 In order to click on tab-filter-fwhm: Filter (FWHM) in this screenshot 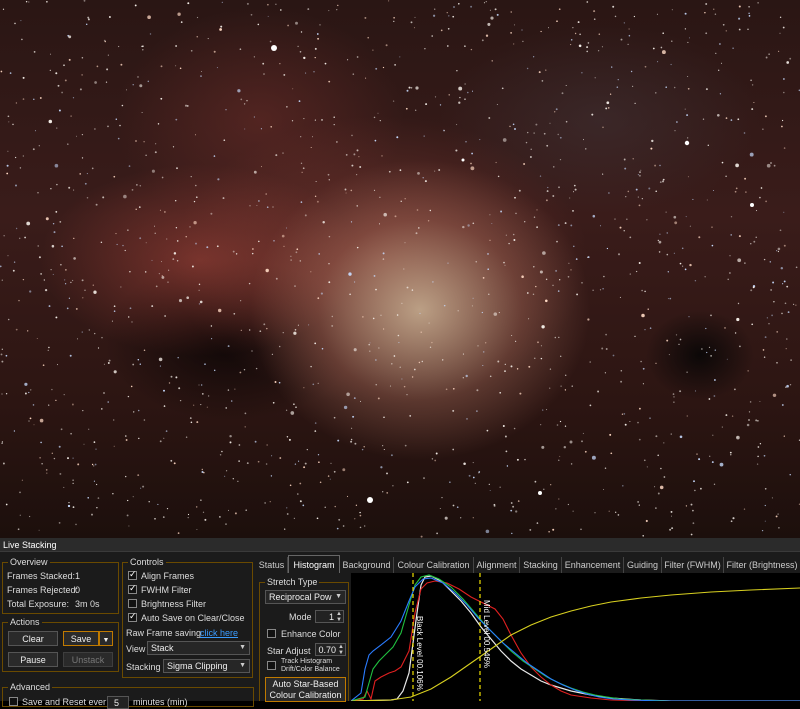, I will do `click(693, 565)`.